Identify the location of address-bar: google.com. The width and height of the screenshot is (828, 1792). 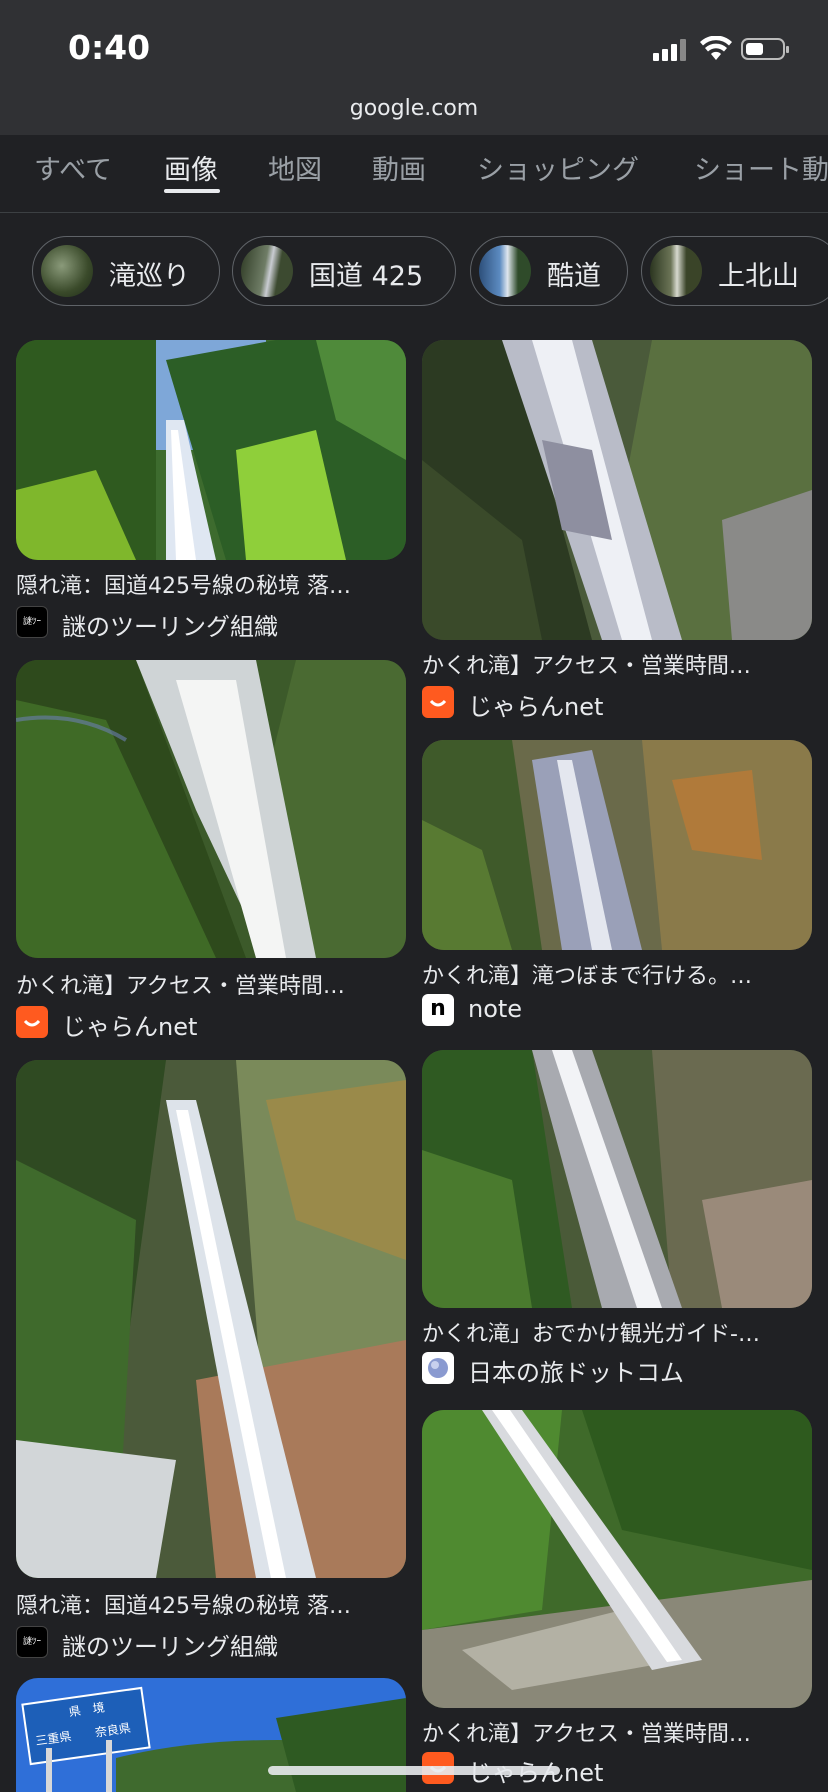
(414, 108).